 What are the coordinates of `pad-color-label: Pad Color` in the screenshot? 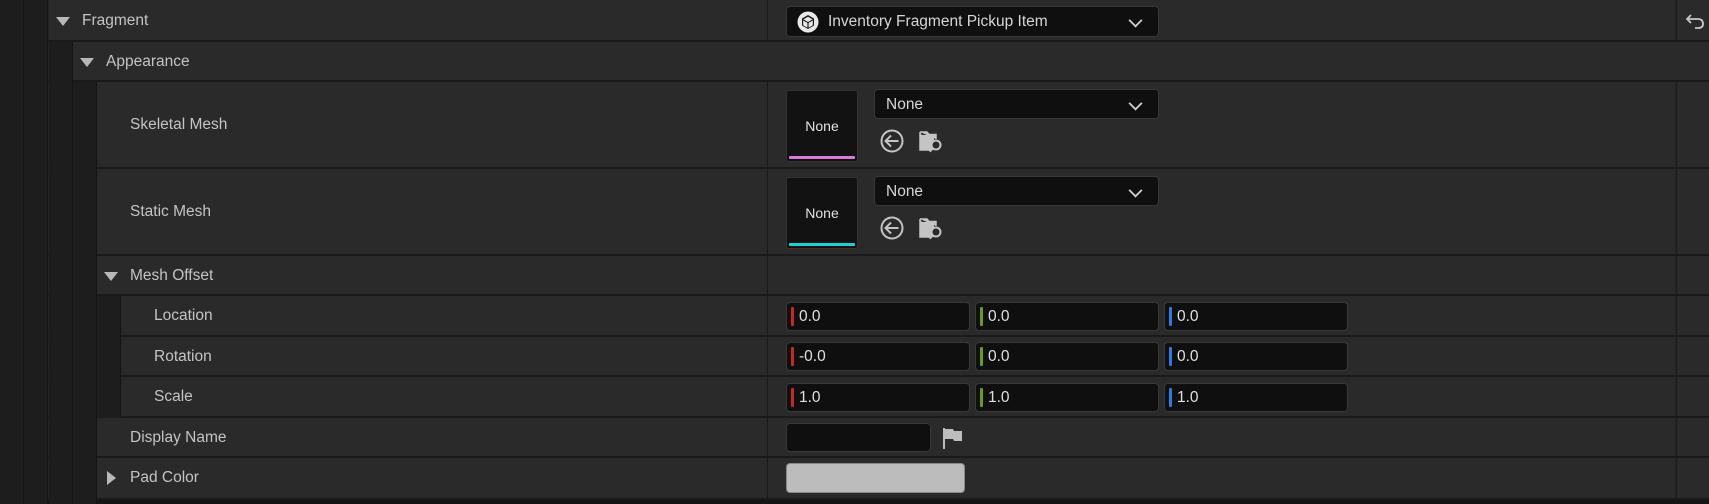 It's located at (164, 477).